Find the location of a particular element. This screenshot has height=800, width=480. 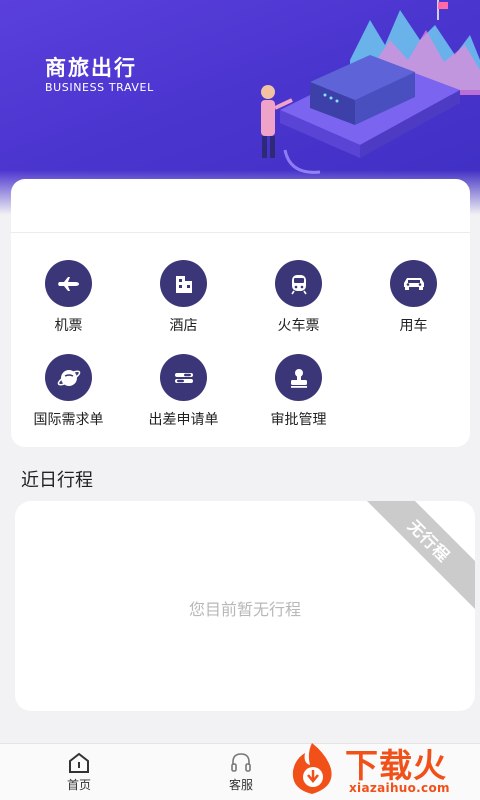

menu-item-label: 火车票 is located at coordinates (298, 326).